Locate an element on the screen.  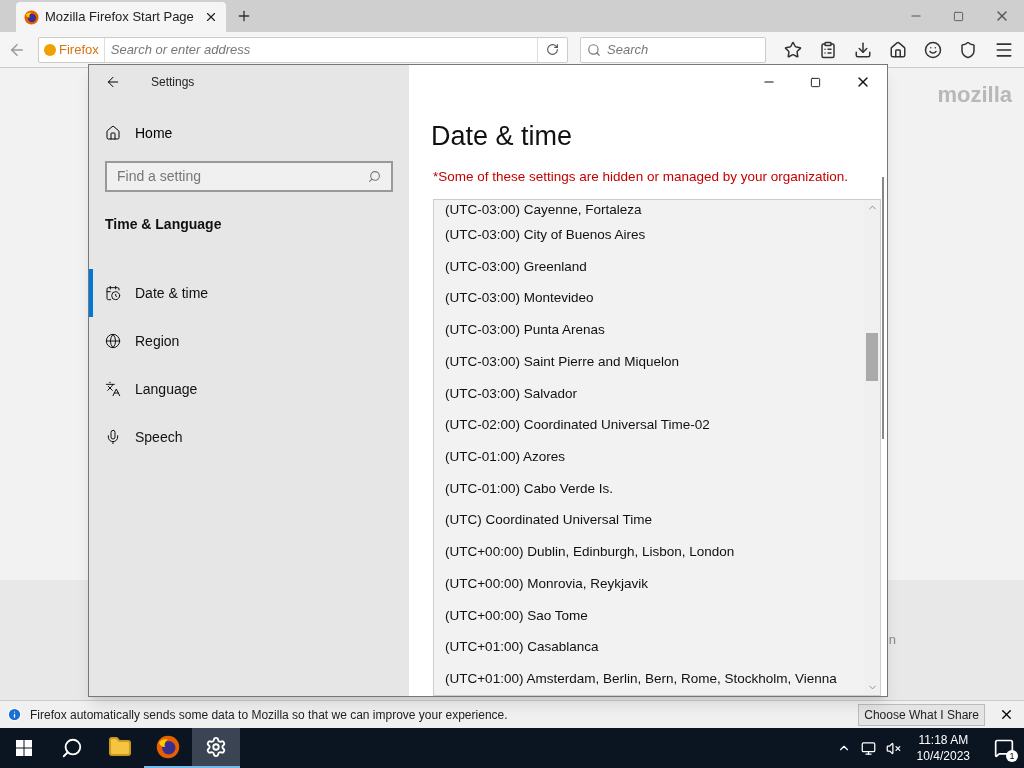
timezone-option: (UTC+01:00) Amsterdam, Berlin, Bern, Rome, Stockholm, Vienna is located at coordinates (641, 679).